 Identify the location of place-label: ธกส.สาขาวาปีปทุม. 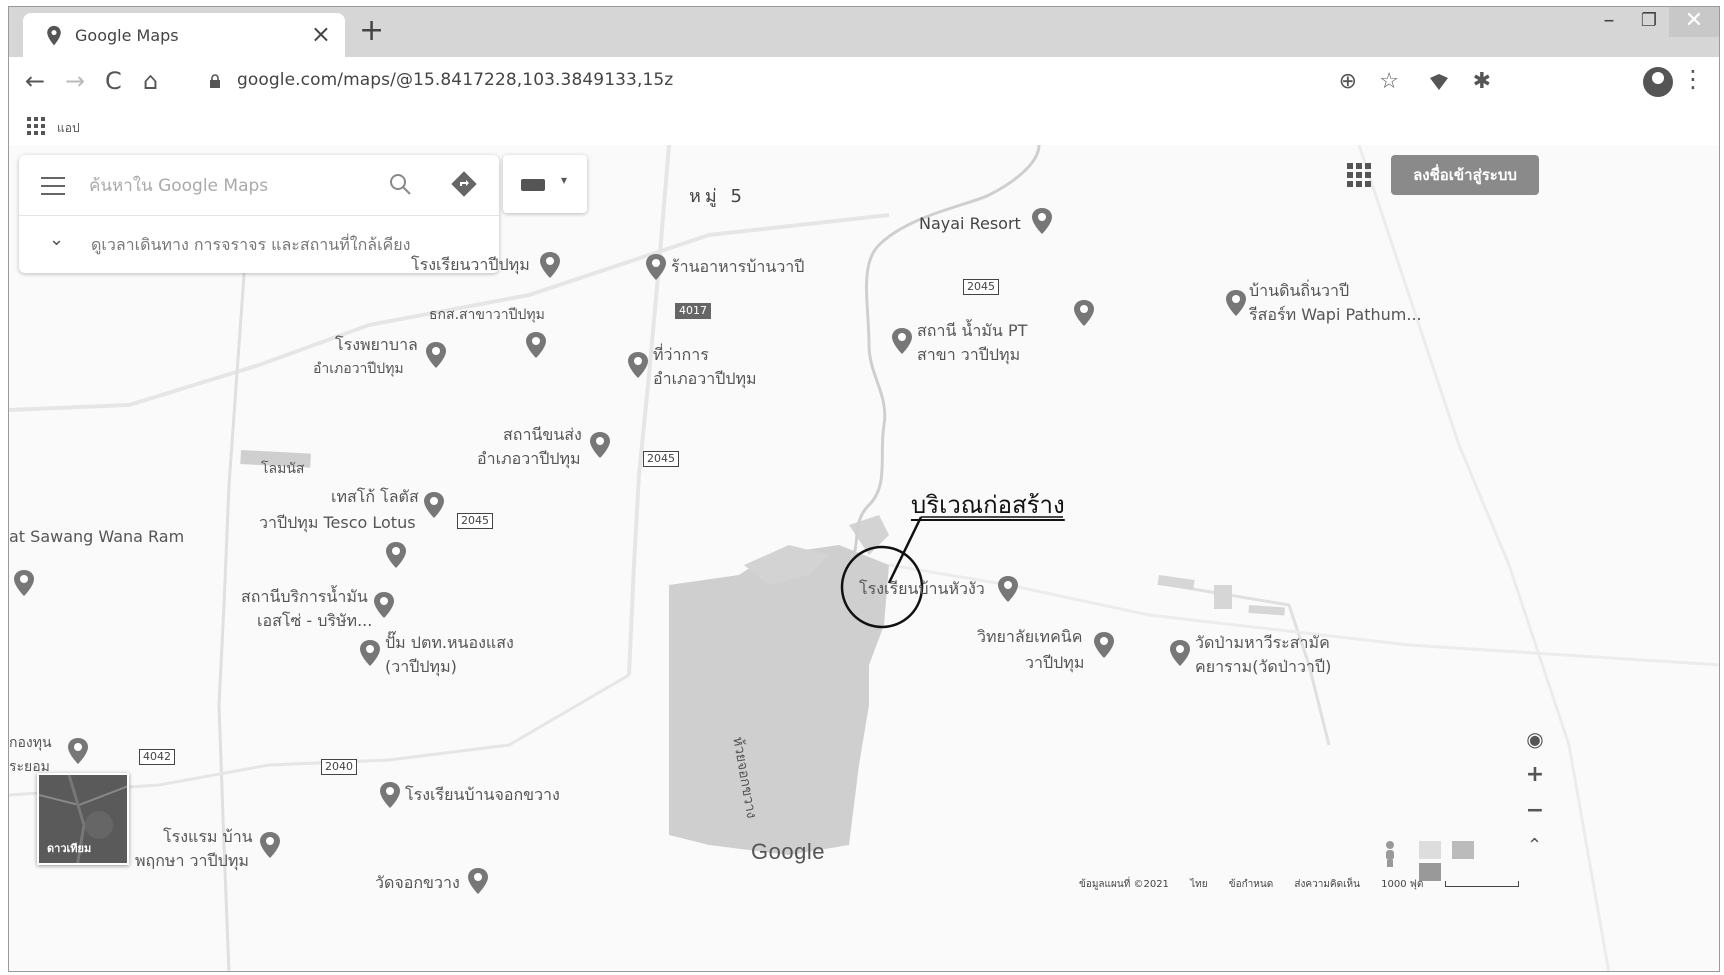
(487, 315).